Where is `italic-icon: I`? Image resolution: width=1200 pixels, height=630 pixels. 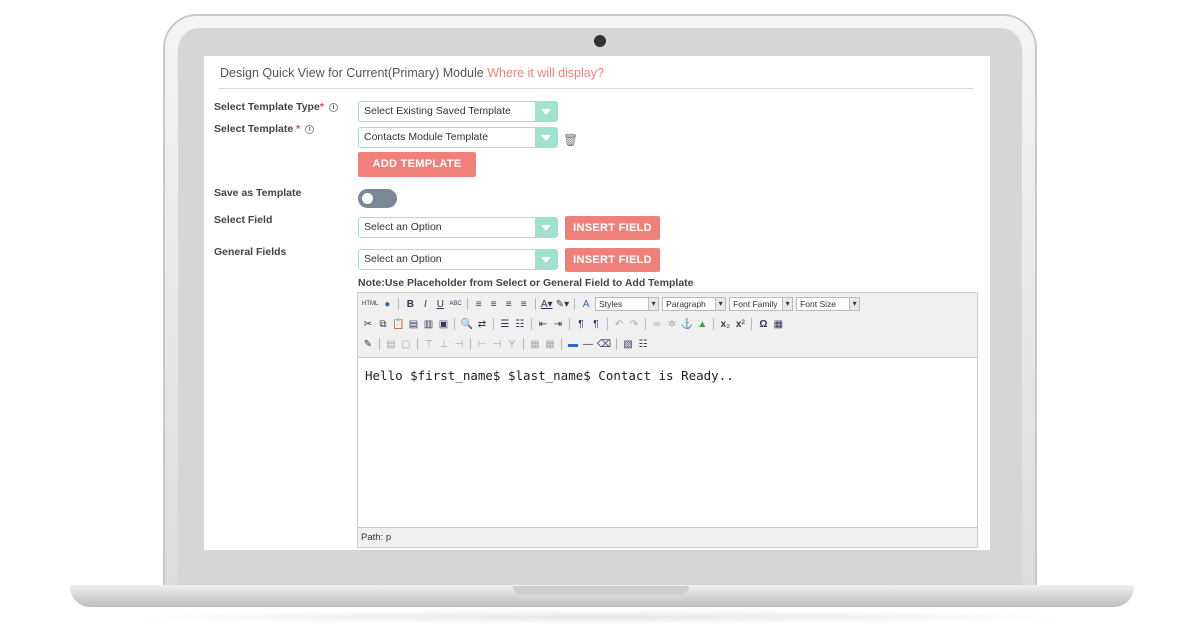 italic-icon: I is located at coordinates (425, 304).